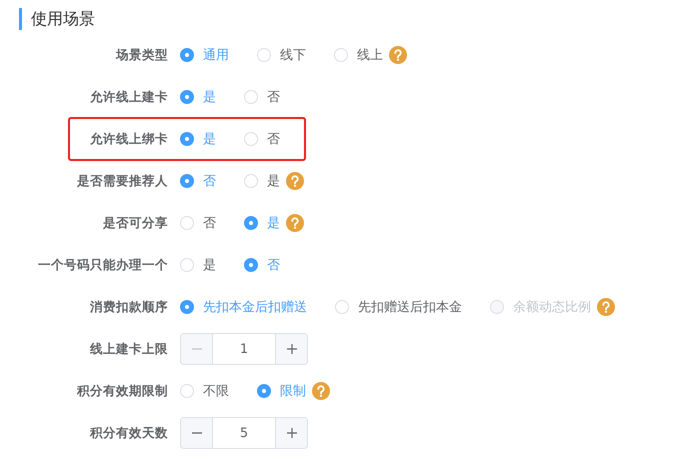  Describe the element at coordinates (410, 307) in the screenshot. I see `radio-label: 先扣赠送后扣本金` at that location.